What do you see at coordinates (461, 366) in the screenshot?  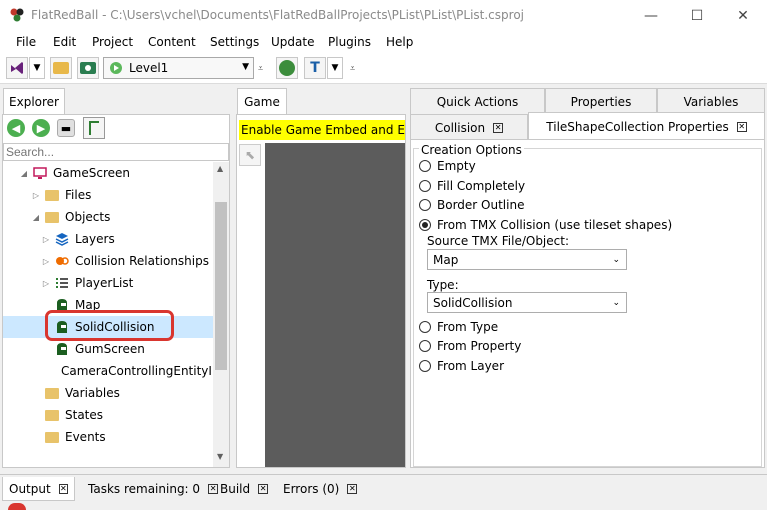 I see `option-from-layer: From Layer` at bounding box center [461, 366].